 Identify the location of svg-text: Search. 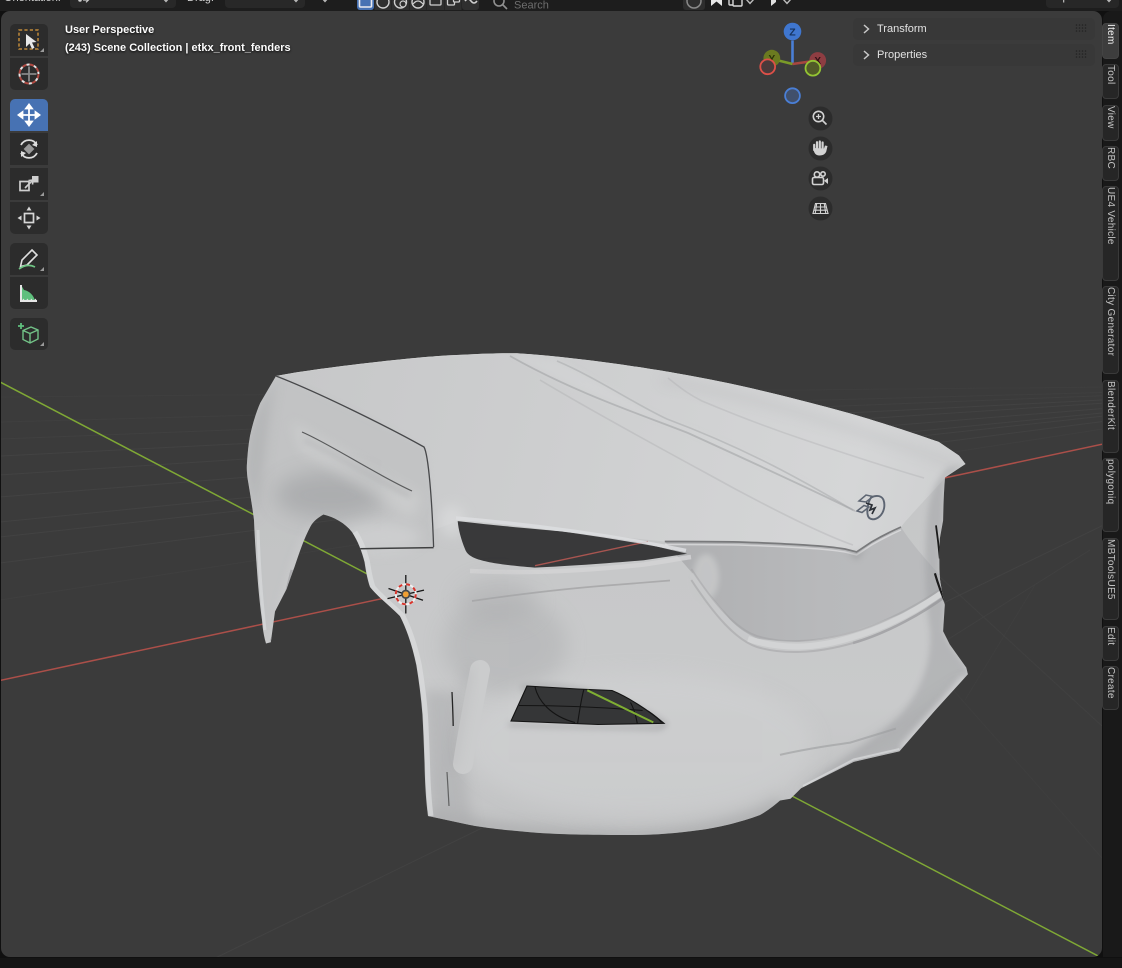
(531, 5).